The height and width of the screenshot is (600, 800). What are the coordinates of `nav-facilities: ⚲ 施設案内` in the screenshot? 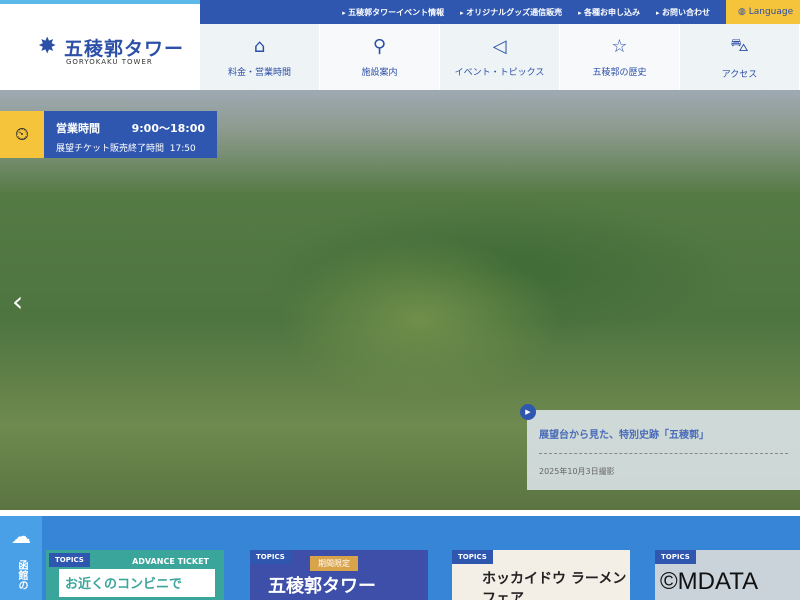 It's located at (380, 57).